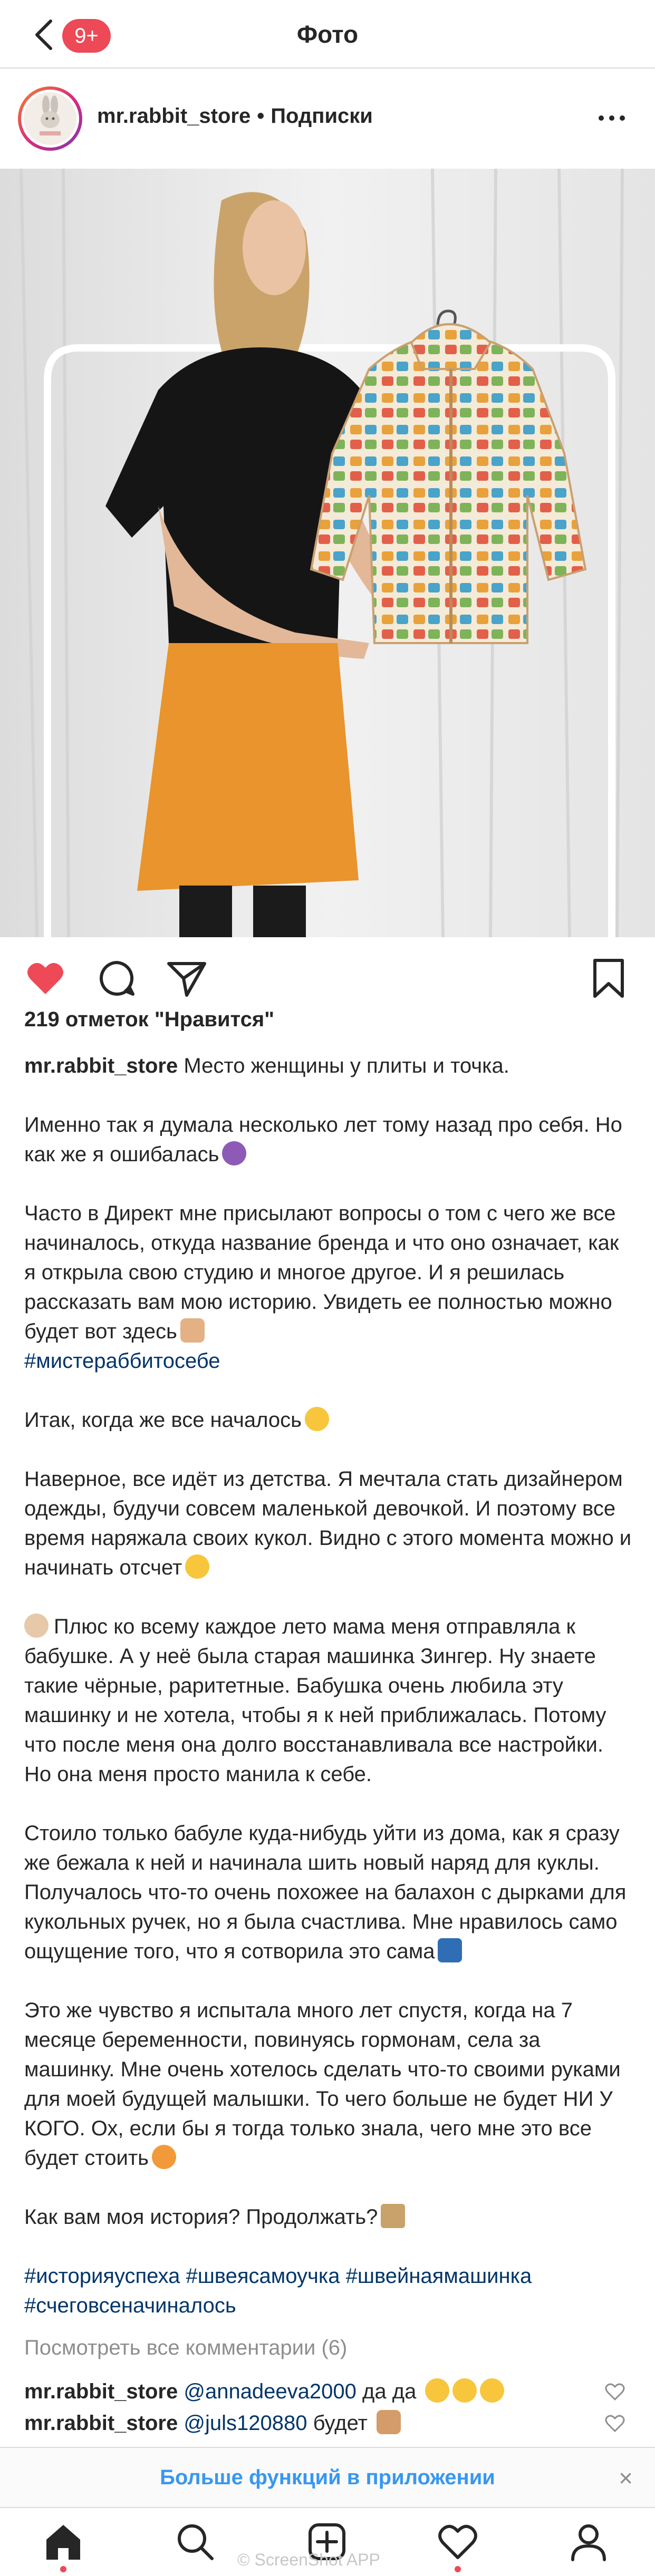 Image resolution: width=655 pixels, height=2576 pixels. Describe the element at coordinates (458, 2542) in the screenshot. I see `heart-outline-icon` at that location.